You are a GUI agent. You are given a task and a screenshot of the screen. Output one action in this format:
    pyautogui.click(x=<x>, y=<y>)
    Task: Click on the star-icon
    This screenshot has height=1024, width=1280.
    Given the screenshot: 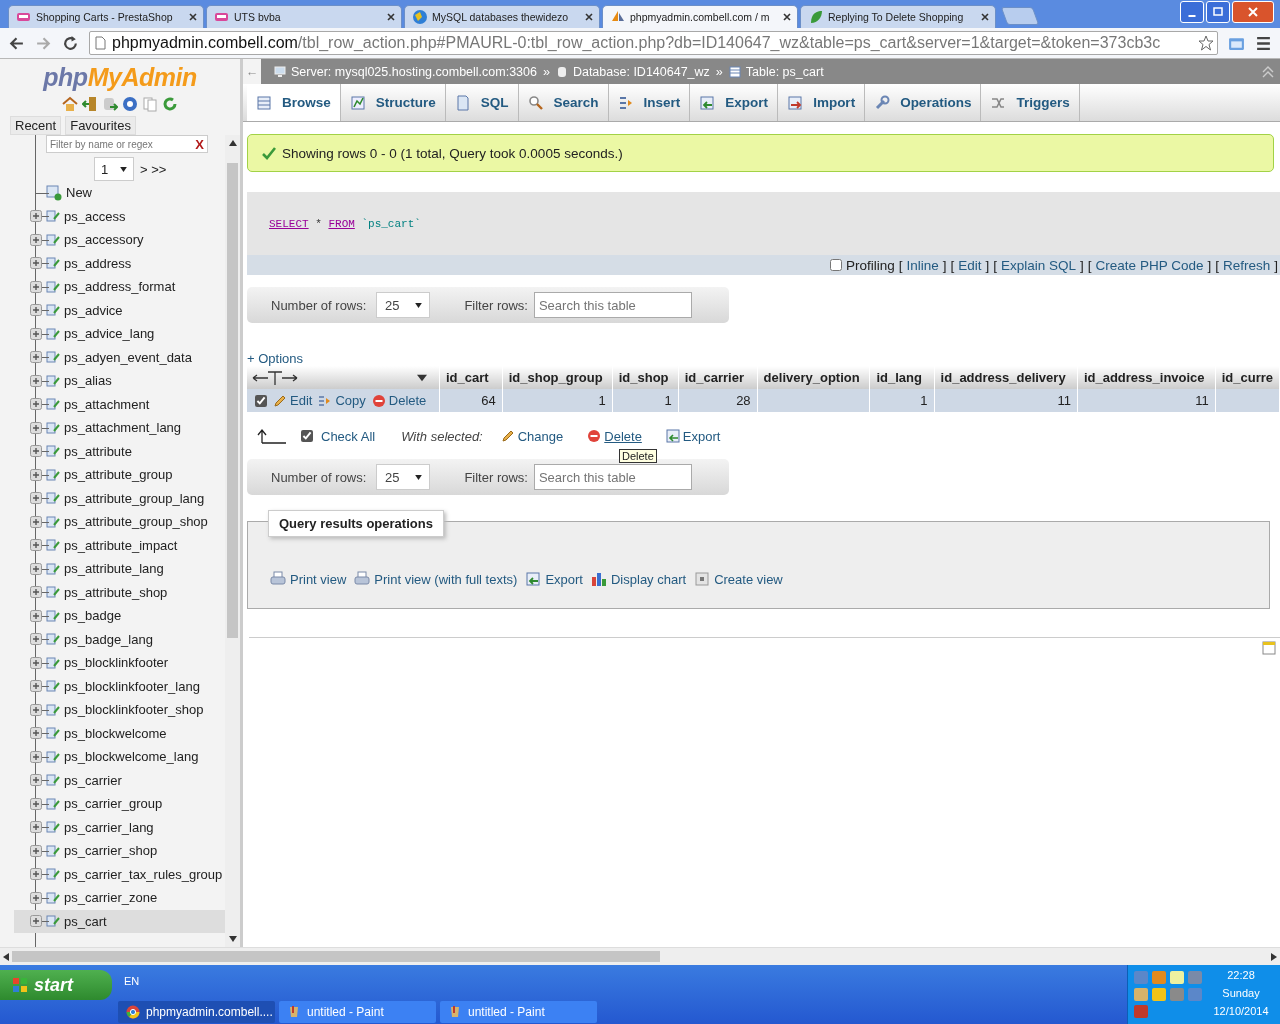 What is the action you would take?
    pyautogui.click(x=1206, y=43)
    